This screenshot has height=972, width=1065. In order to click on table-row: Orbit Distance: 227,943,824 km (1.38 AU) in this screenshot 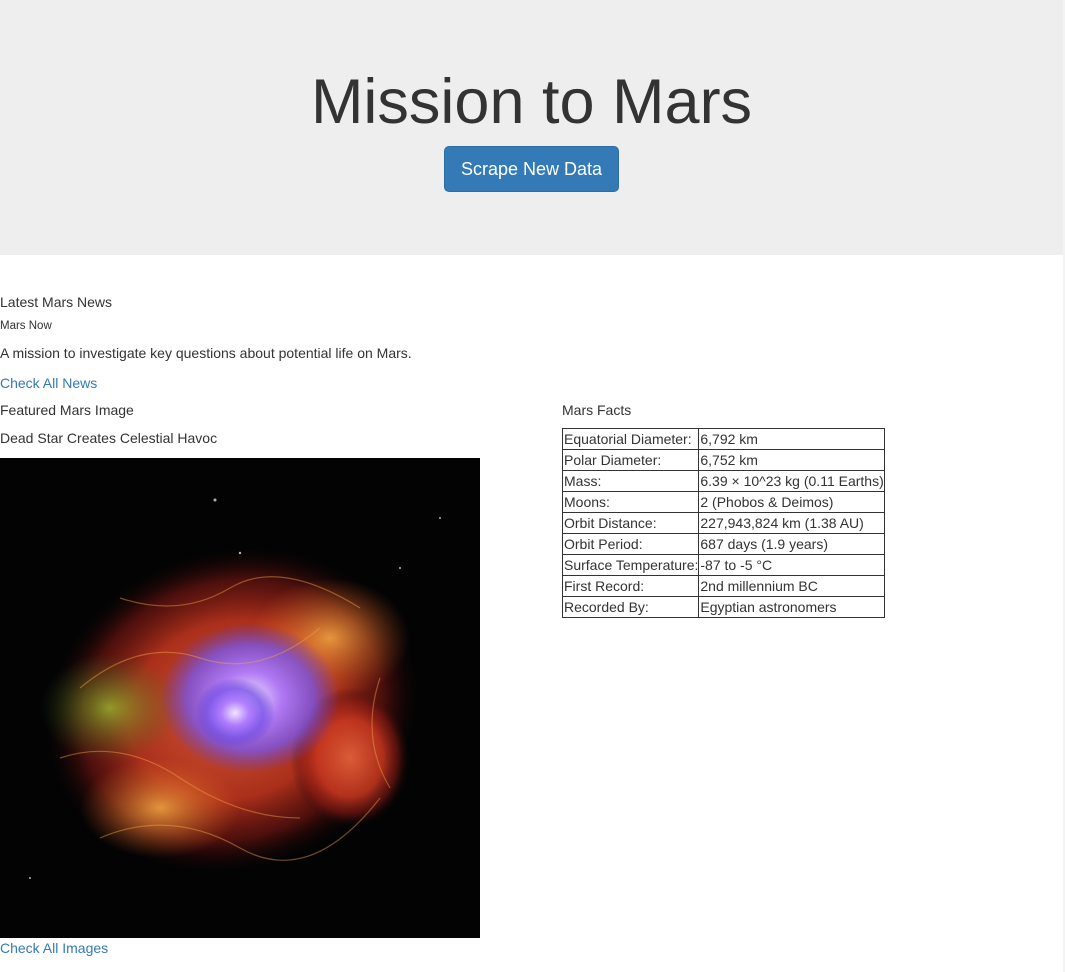, I will do `click(723, 523)`.